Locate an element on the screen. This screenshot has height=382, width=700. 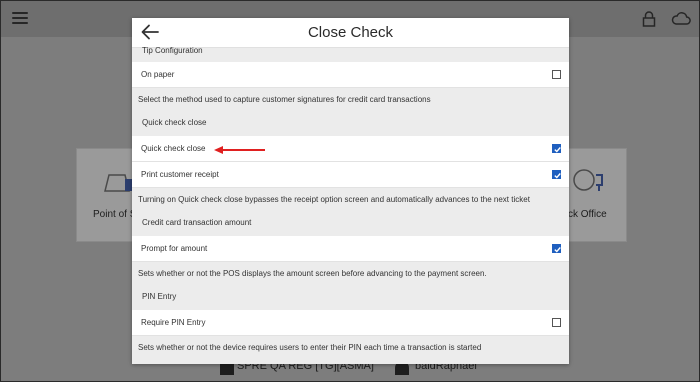
tip-configuration-header: Tip Configuration is located at coordinates (350, 54).